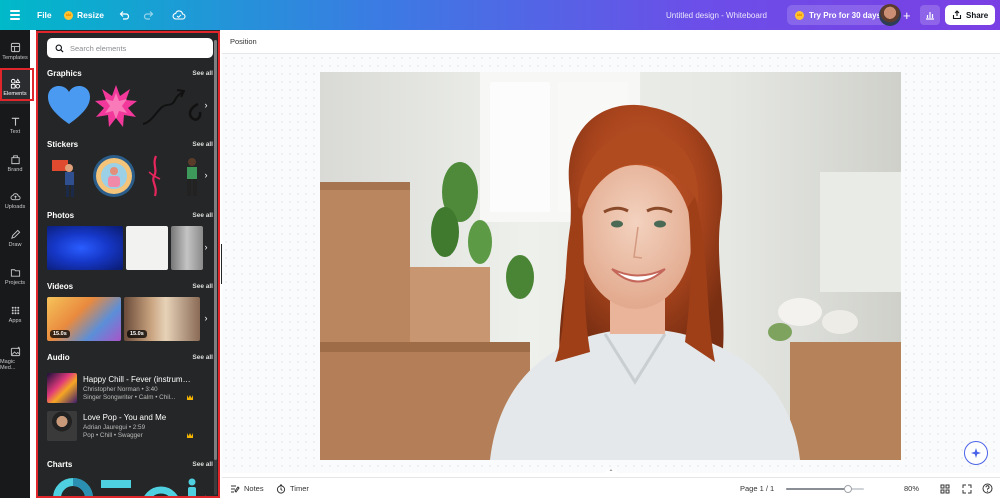 This screenshot has width=1000, height=498. I want to click on page-indicator: Page 1 / 1, so click(757, 488).